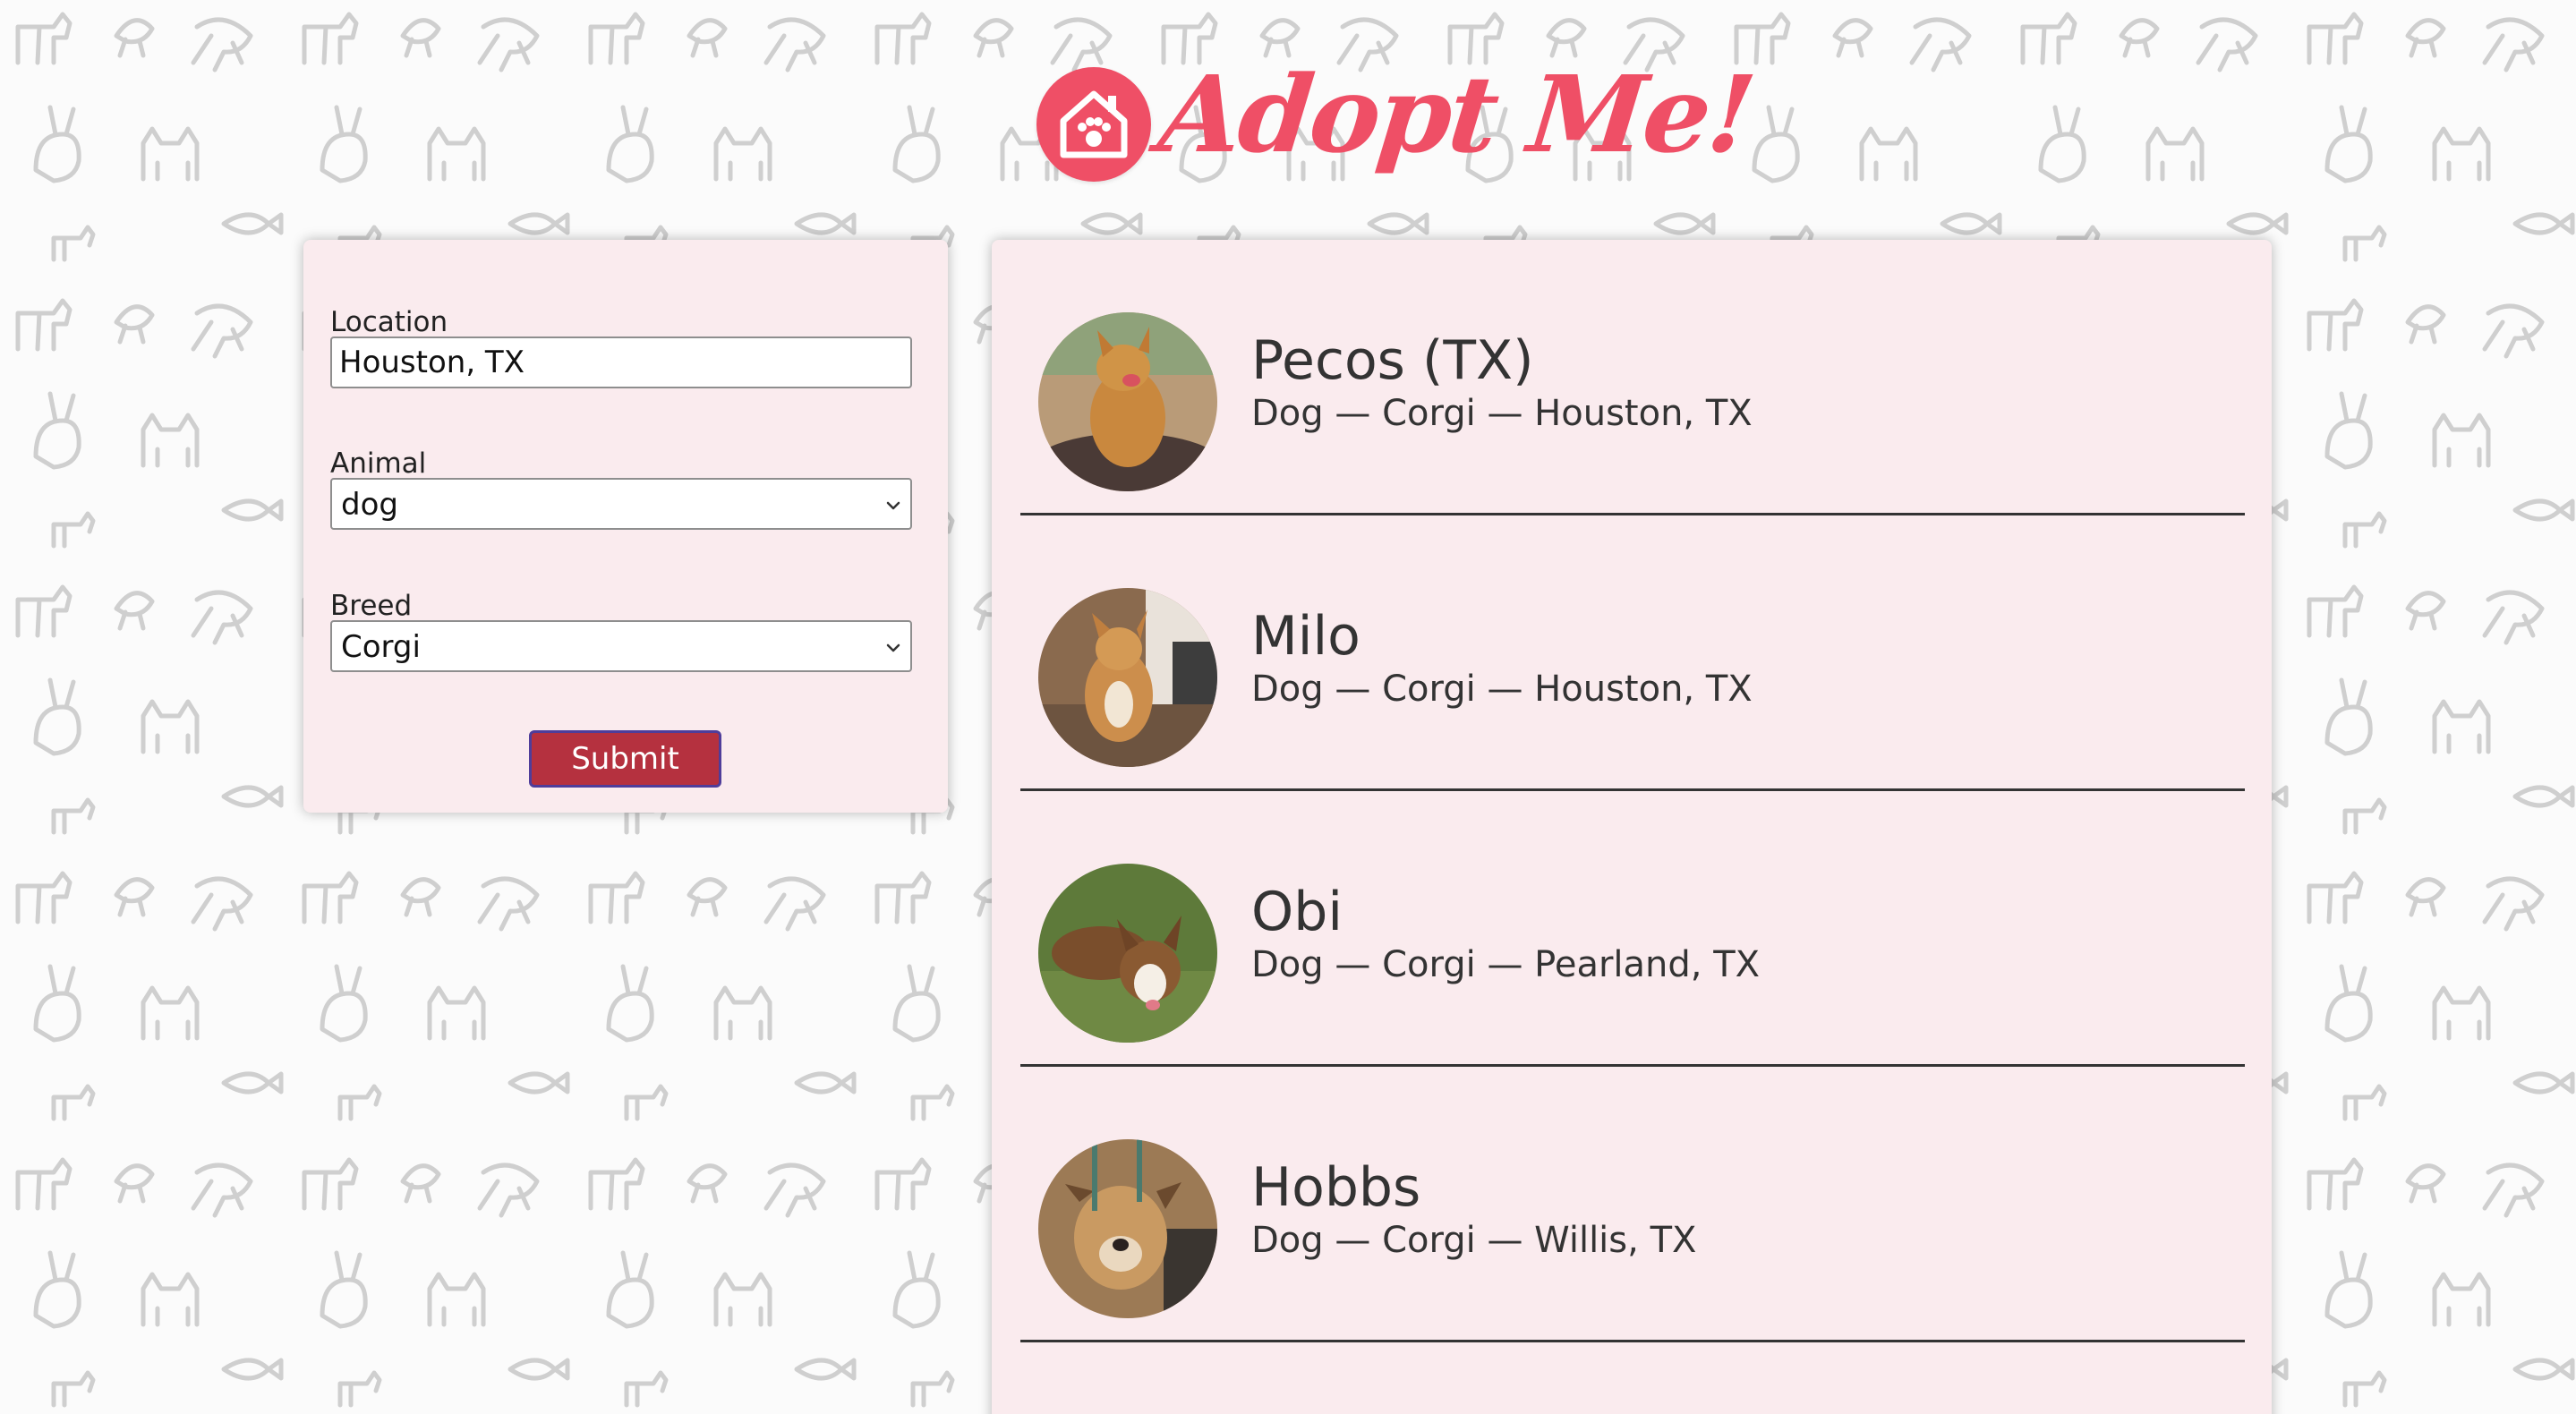  What do you see at coordinates (1632, 377) in the screenshot?
I see `pet-result-pecos: Pecos (TX) Dog — Corgi — Houston, TX` at bounding box center [1632, 377].